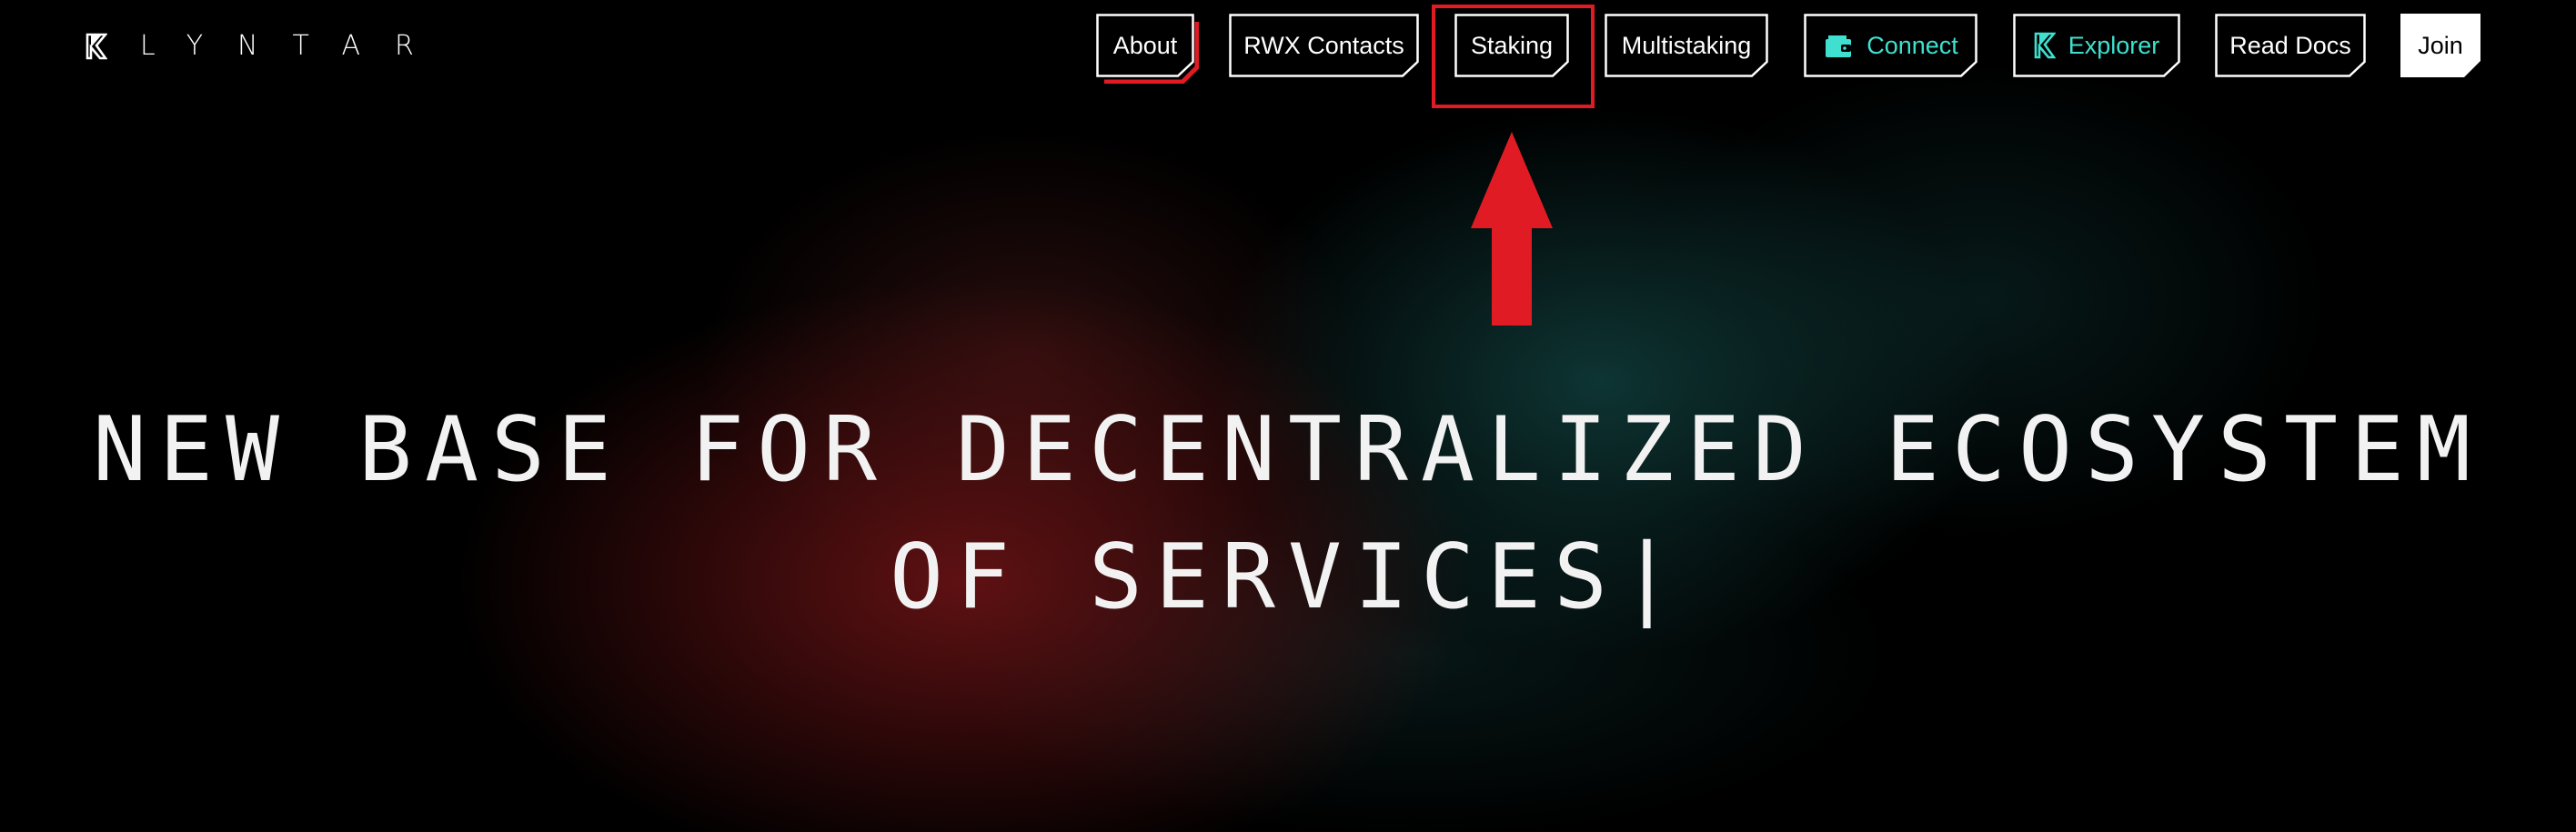  Describe the element at coordinates (1839, 46) in the screenshot. I see `wallet-icon` at that location.